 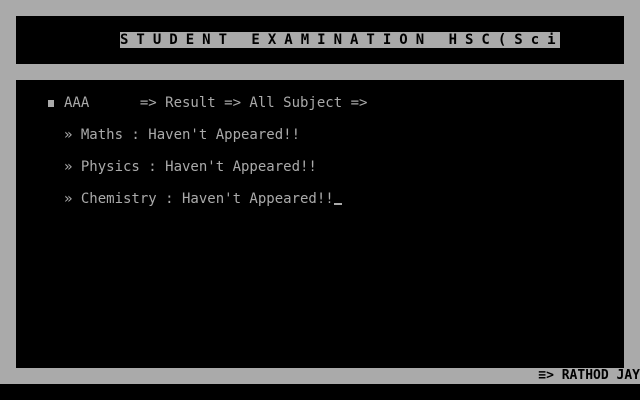 What do you see at coordinates (340, 40) in the screenshot?
I see `page-title: STUDENT EXAMINATION HSC(Sci)` at bounding box center [340, 40].